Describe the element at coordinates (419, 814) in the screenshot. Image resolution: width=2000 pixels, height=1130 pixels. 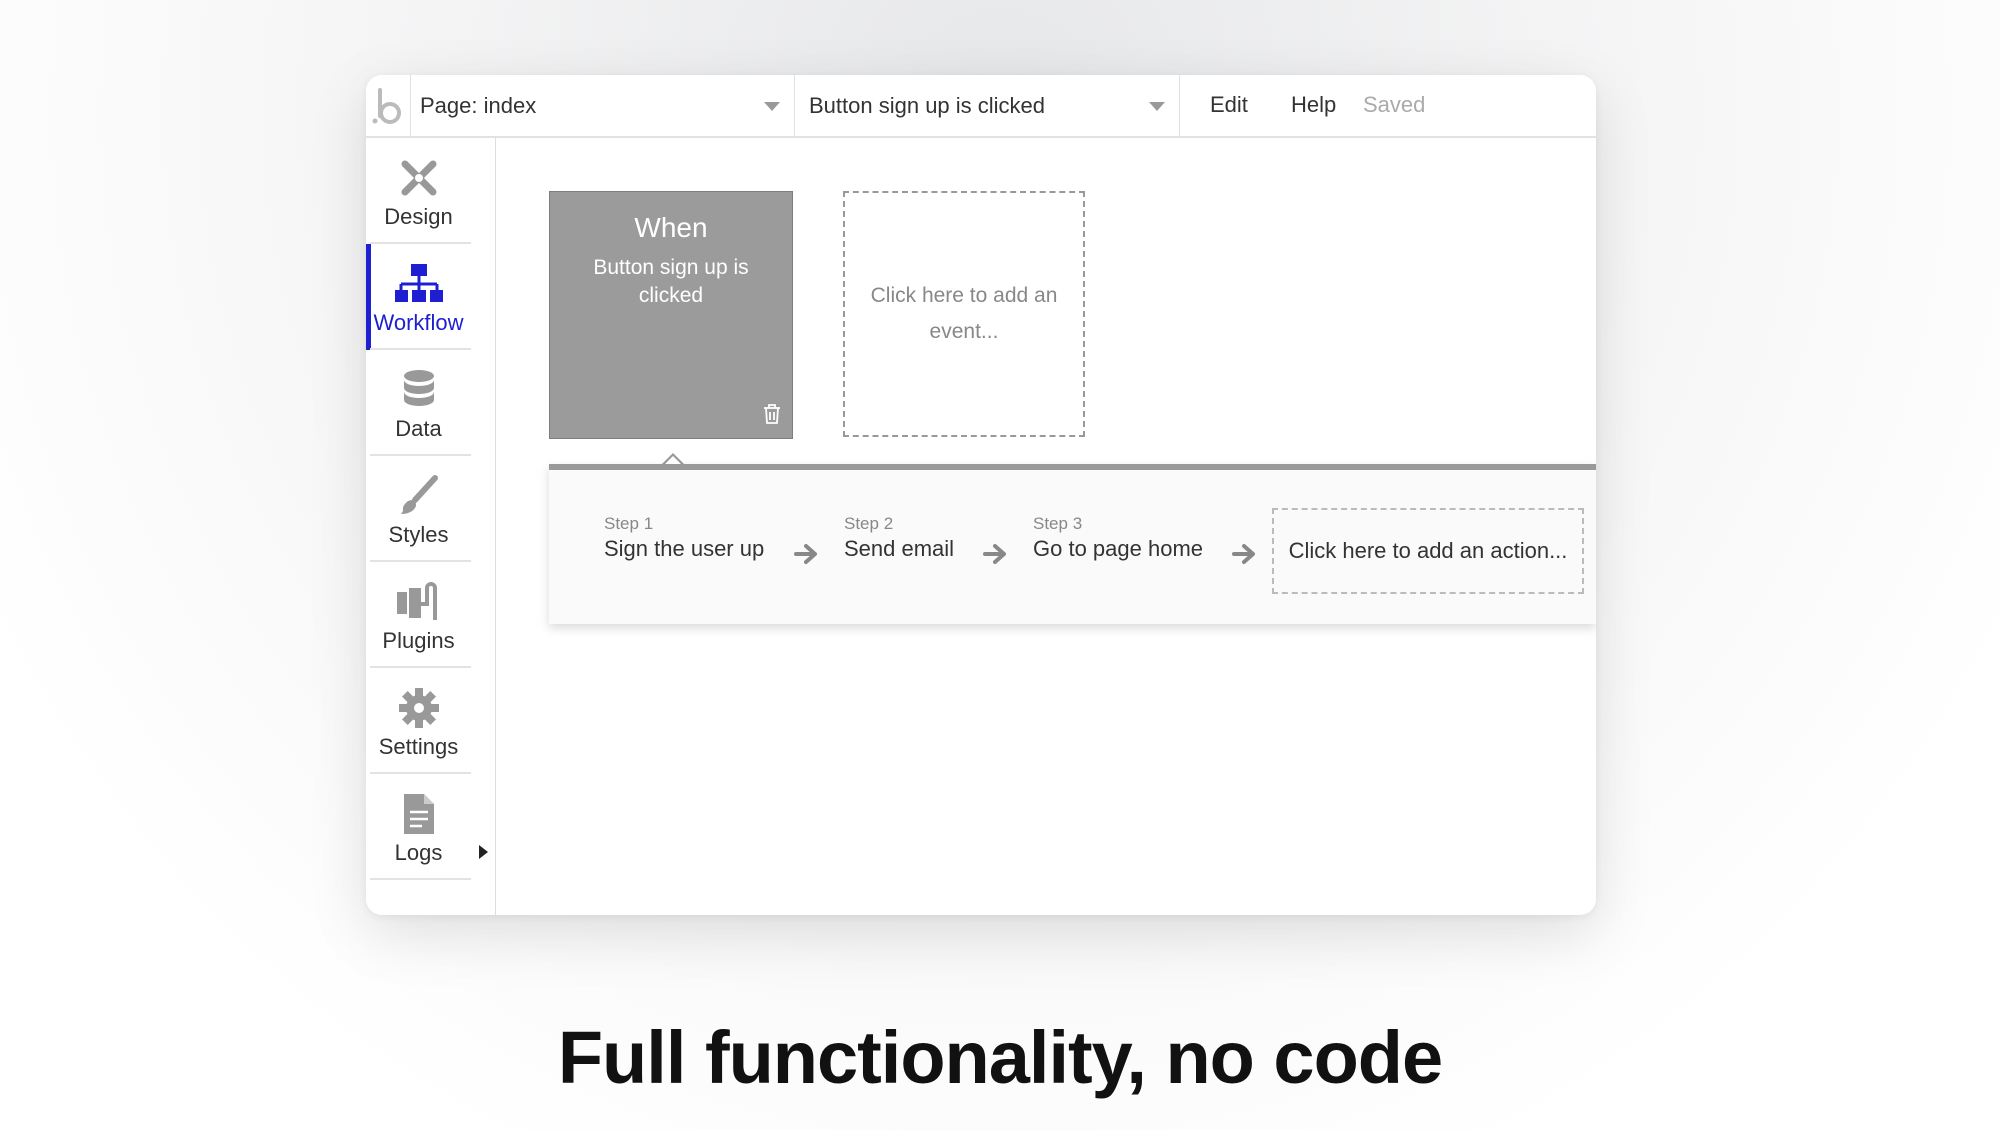
I see `document-icon` at that location.